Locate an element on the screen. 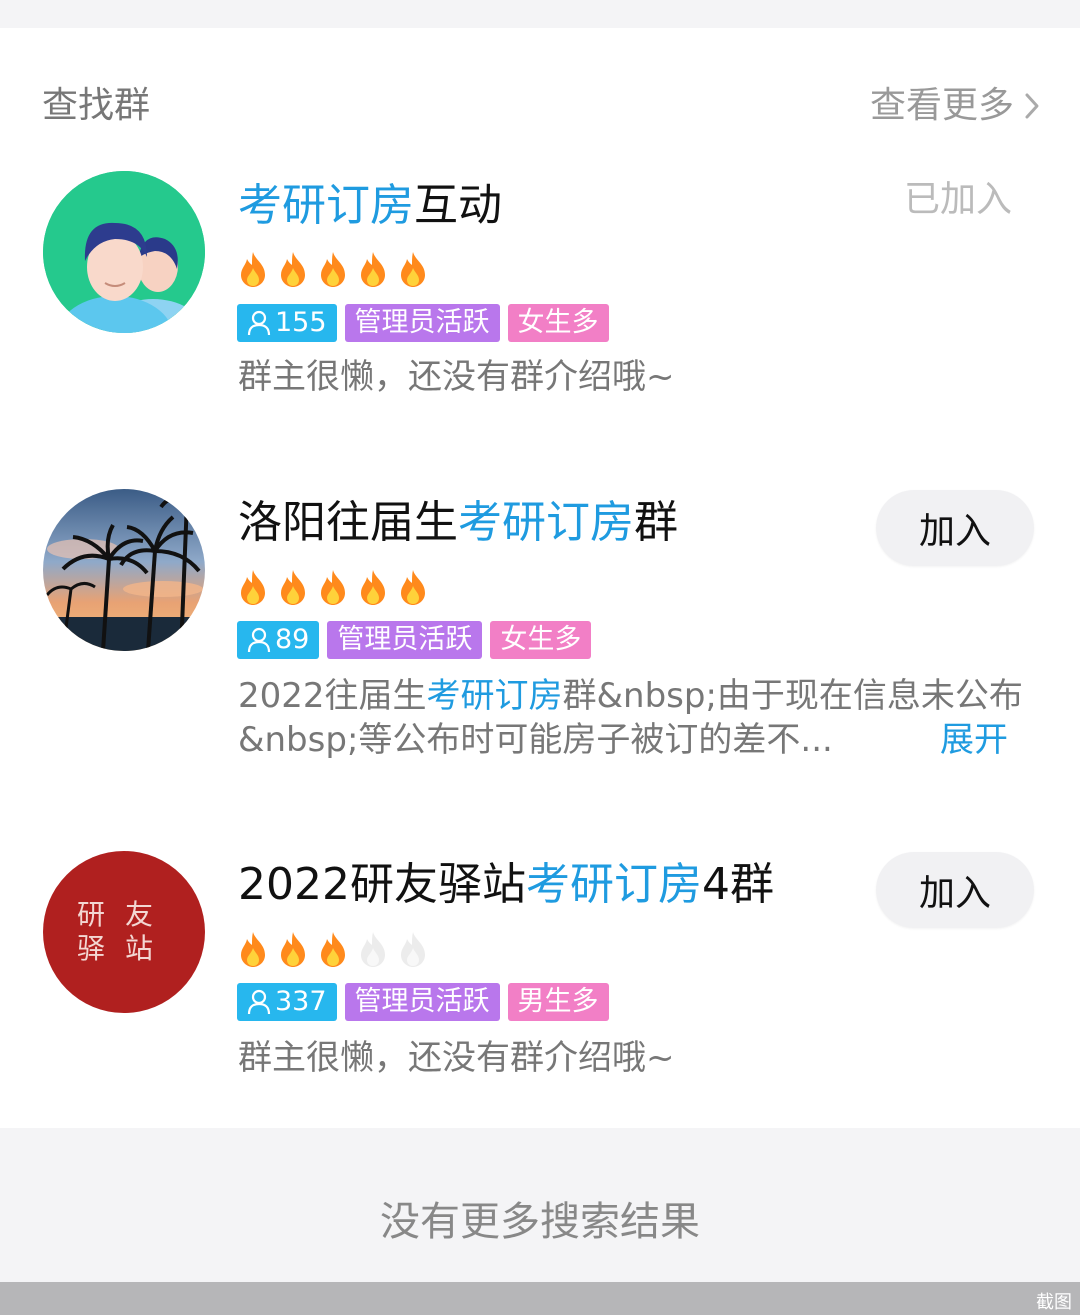 The height and width of the screenshot is (1315, 1080). member-count-tag: 89 is located at coordinates (278, 640).